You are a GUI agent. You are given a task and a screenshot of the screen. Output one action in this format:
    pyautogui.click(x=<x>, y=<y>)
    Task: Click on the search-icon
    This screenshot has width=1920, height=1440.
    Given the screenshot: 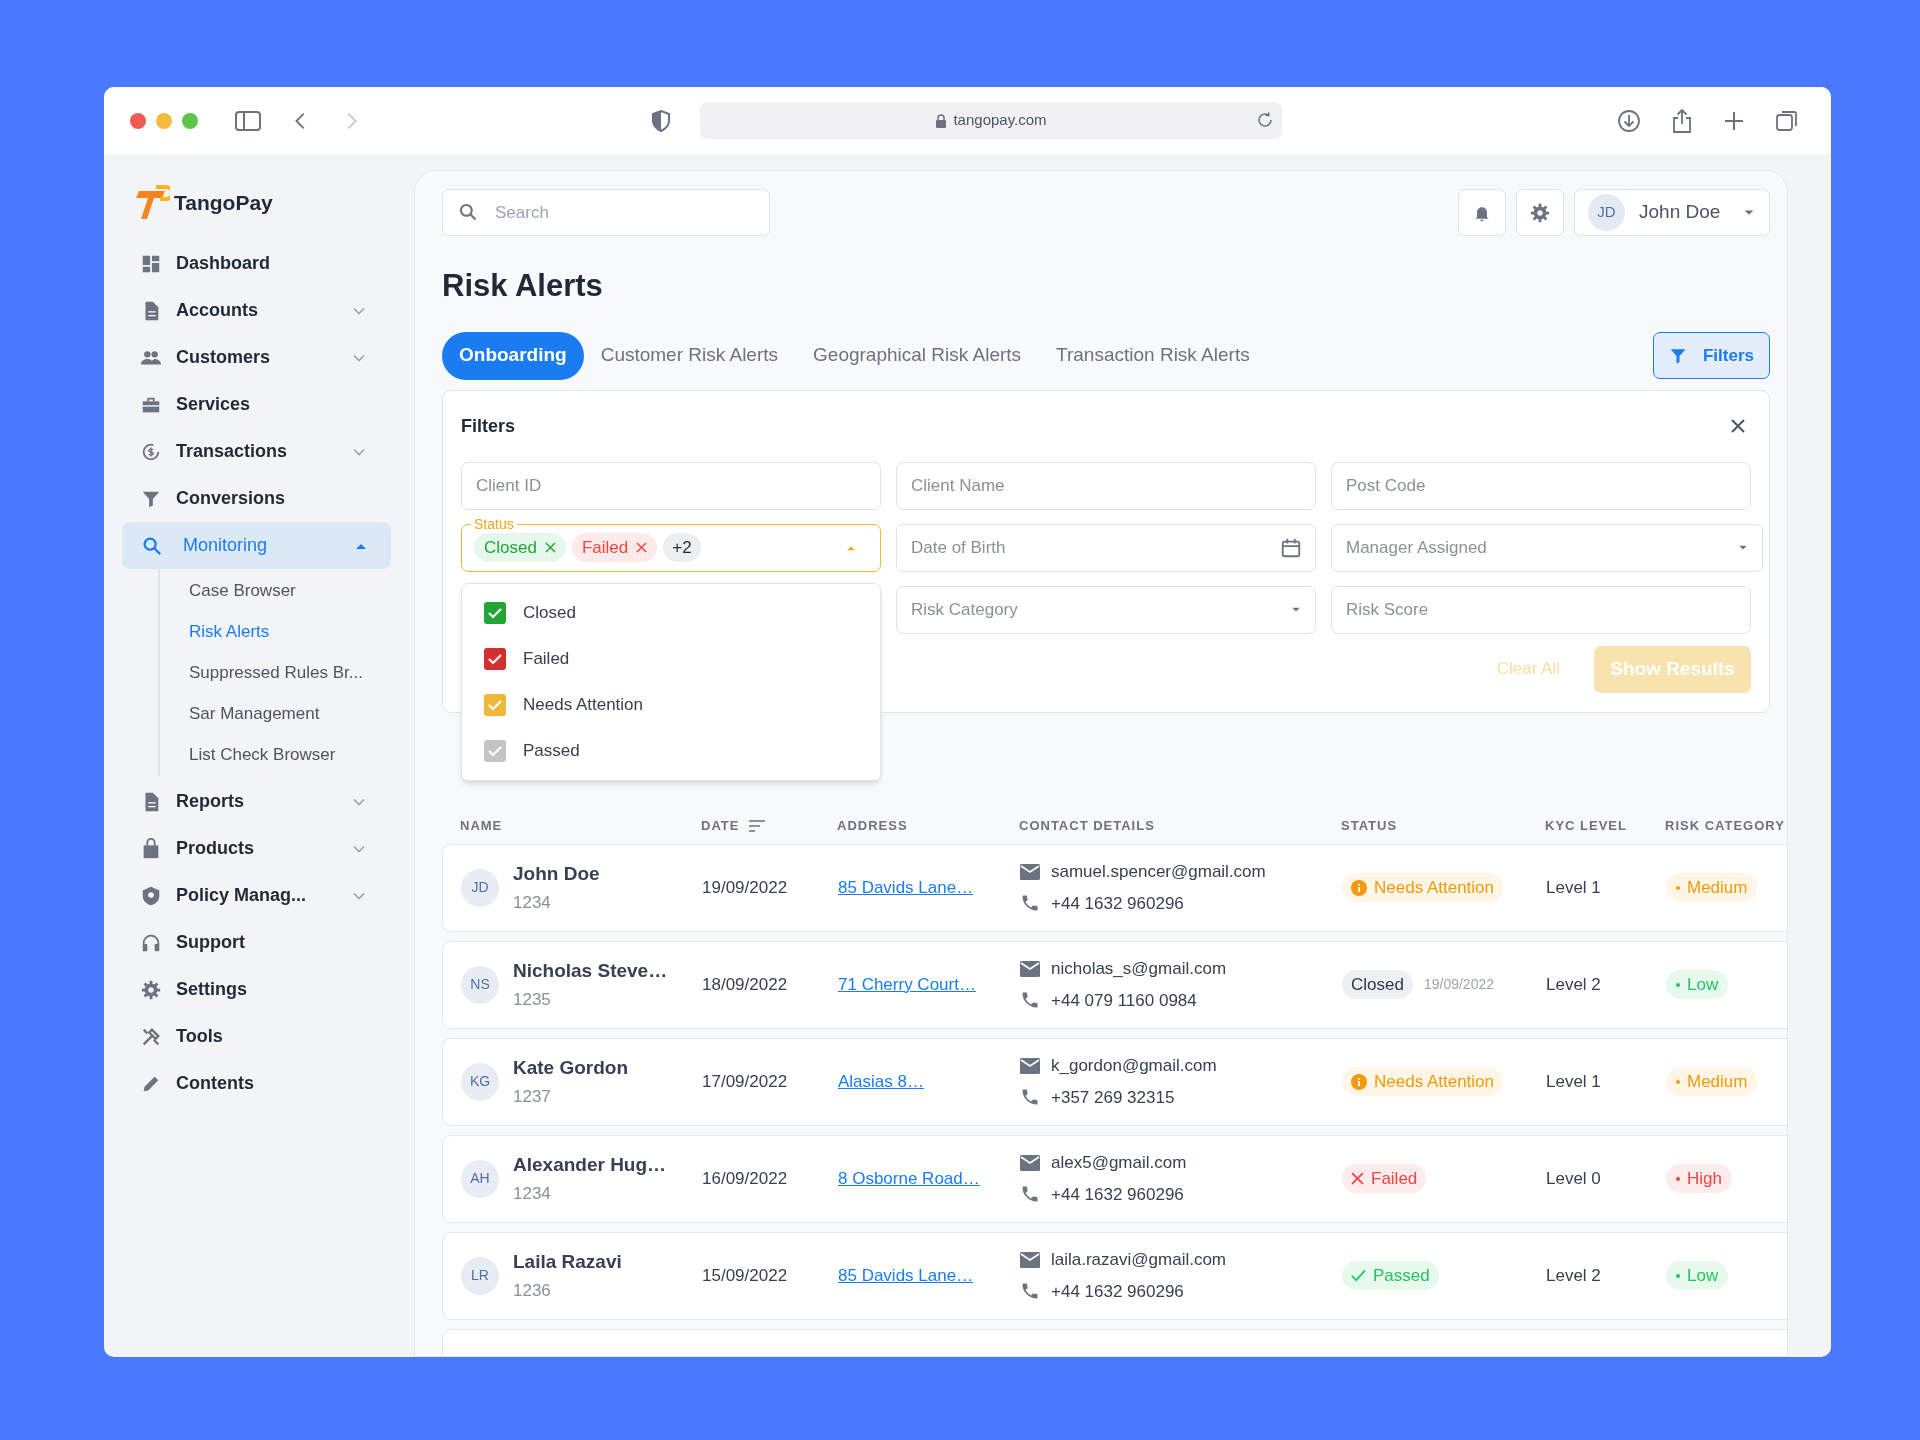 What is the action you would take?
    pyautogui.click(x=468, y=212)
    